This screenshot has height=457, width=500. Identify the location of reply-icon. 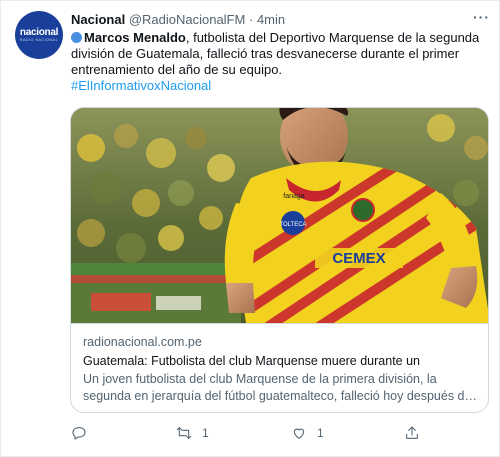
(79, 433).